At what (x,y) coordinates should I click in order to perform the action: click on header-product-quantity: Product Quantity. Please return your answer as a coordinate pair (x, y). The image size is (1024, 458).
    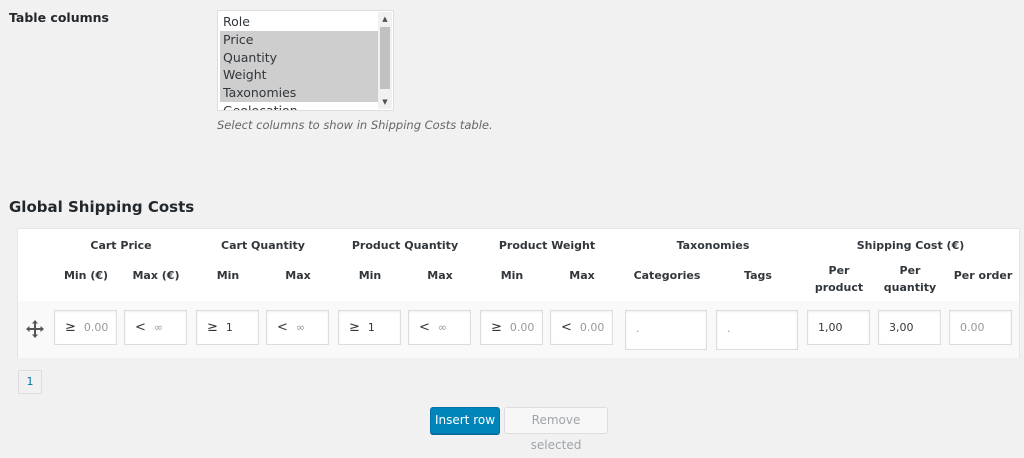
    Looking at the image, I should click on (405, 245).